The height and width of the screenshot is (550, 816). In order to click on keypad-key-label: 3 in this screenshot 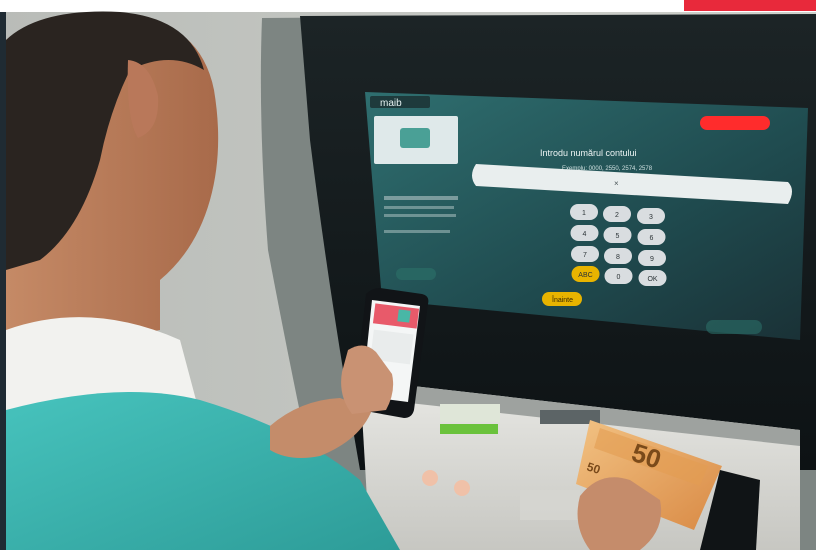, I will do `click(651, 217)`.